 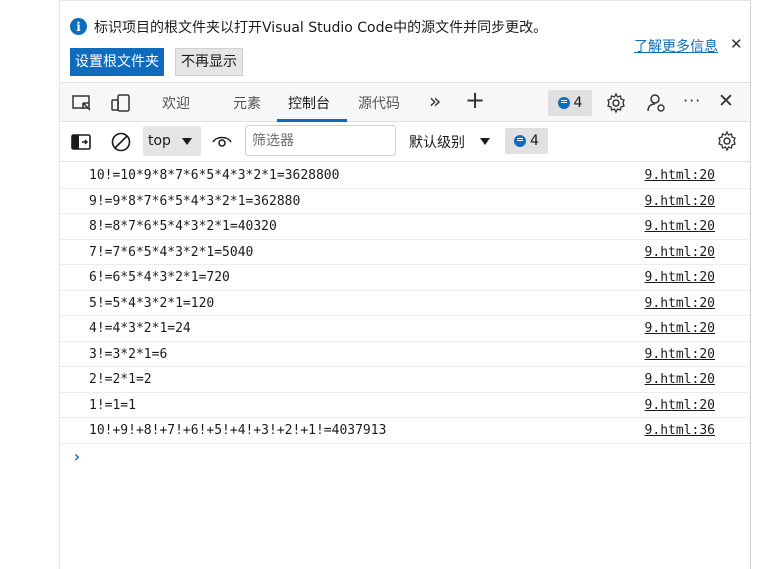 What do you see at coordinates (159, 141) in the screenshot?
I see `context-value: top` at bounding box center [159, 141].